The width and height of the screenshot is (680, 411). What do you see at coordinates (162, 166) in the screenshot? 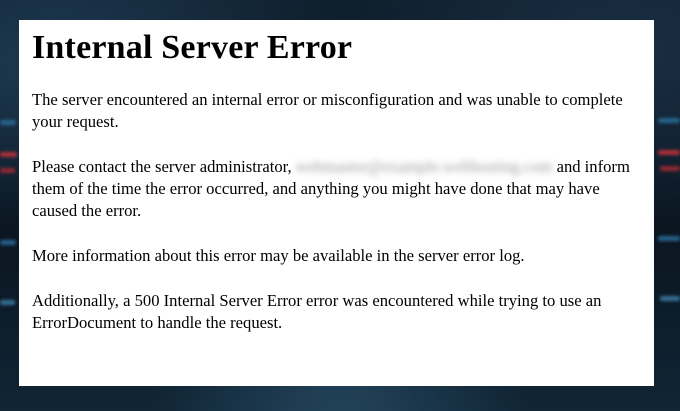
I see `contact-admin-text: Please contact the server administrator,` at bounding box center [162, 166].